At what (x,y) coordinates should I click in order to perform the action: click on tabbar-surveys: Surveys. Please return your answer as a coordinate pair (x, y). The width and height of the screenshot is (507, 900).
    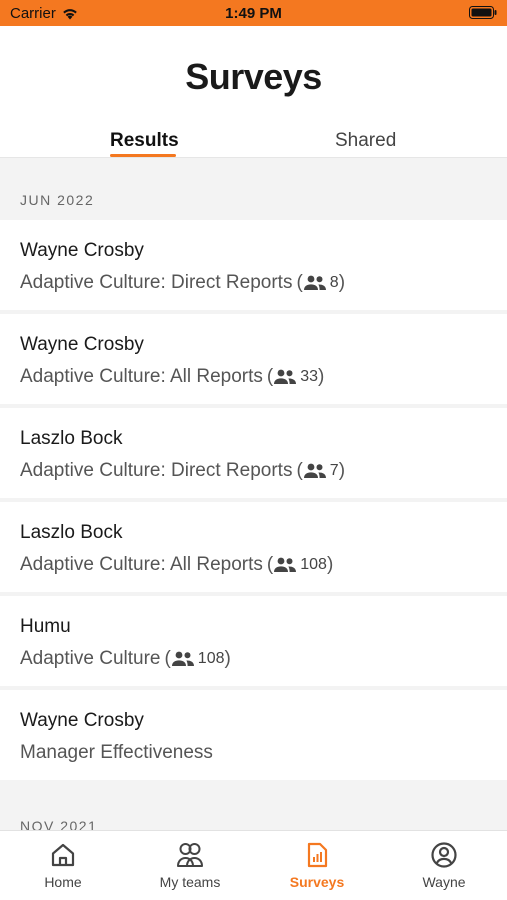
    Looking at the image, I should click on (317, 865).